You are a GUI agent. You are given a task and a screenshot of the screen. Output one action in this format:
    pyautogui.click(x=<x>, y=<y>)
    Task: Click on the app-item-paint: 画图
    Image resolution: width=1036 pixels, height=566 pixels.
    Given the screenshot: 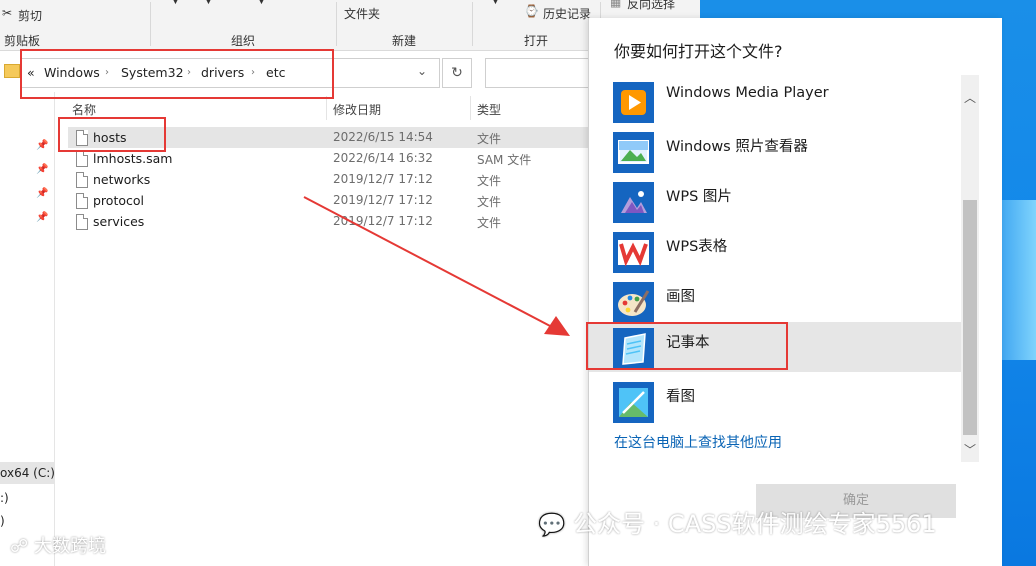 What is the action you would take?
    pyautogui.click(x=776, y=301)
    